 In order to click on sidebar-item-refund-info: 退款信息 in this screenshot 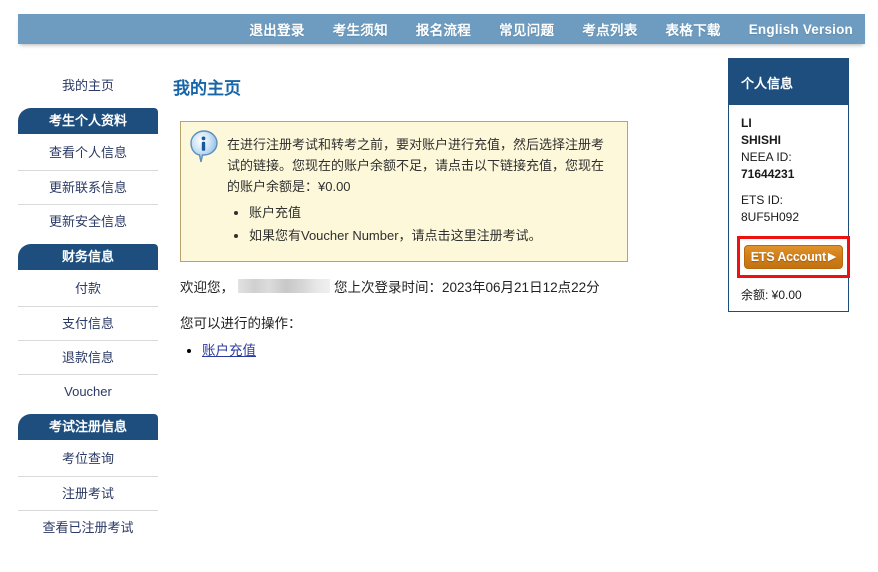, I will do `click(88, 357)`.